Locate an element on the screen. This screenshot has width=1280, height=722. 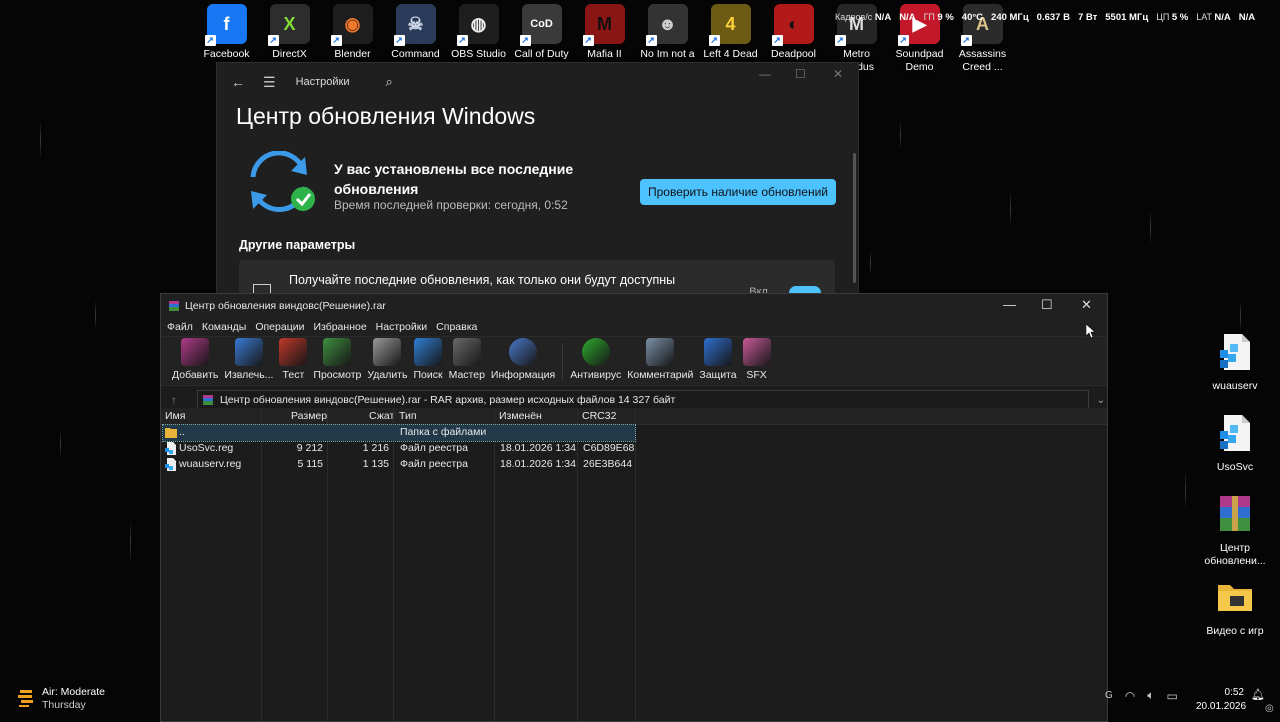
toolbar-button: Добавить is located at coordinates (195, 361).